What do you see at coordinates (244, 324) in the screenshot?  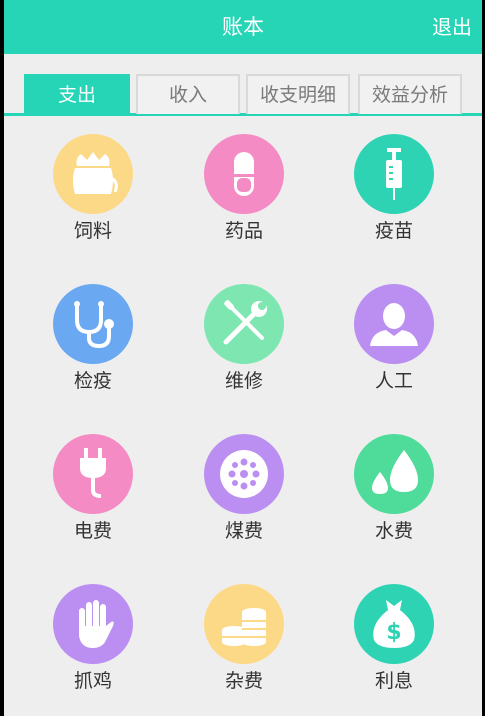 I see `tools-icon` at bounding box center [244, 324].